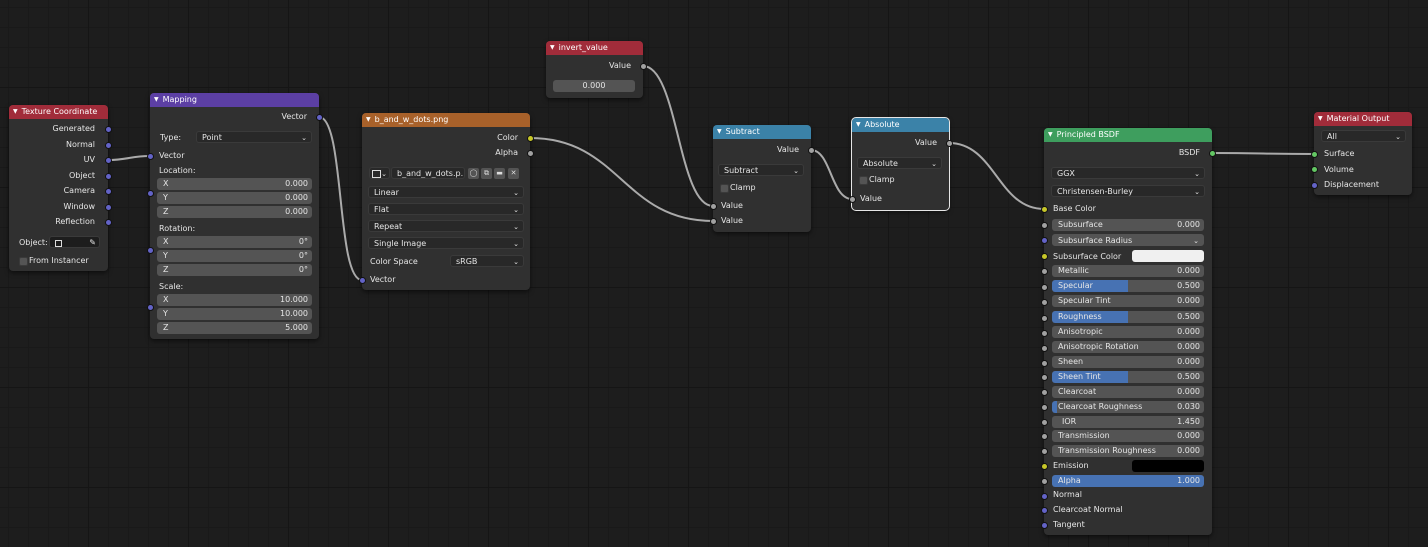  Describe the element at coordinates (1044, 240) in the screenshot. I see `socket-subsurface-radius` at that location.